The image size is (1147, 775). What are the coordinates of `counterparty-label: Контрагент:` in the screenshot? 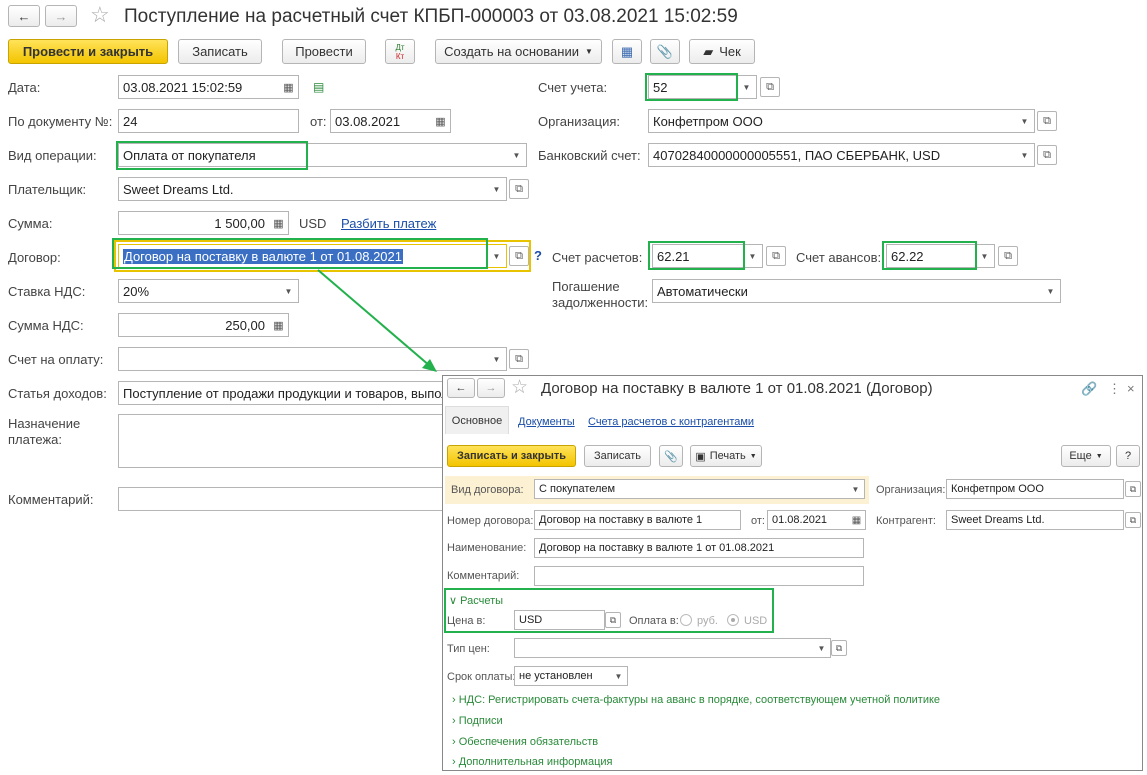 It's located at (906, 521).